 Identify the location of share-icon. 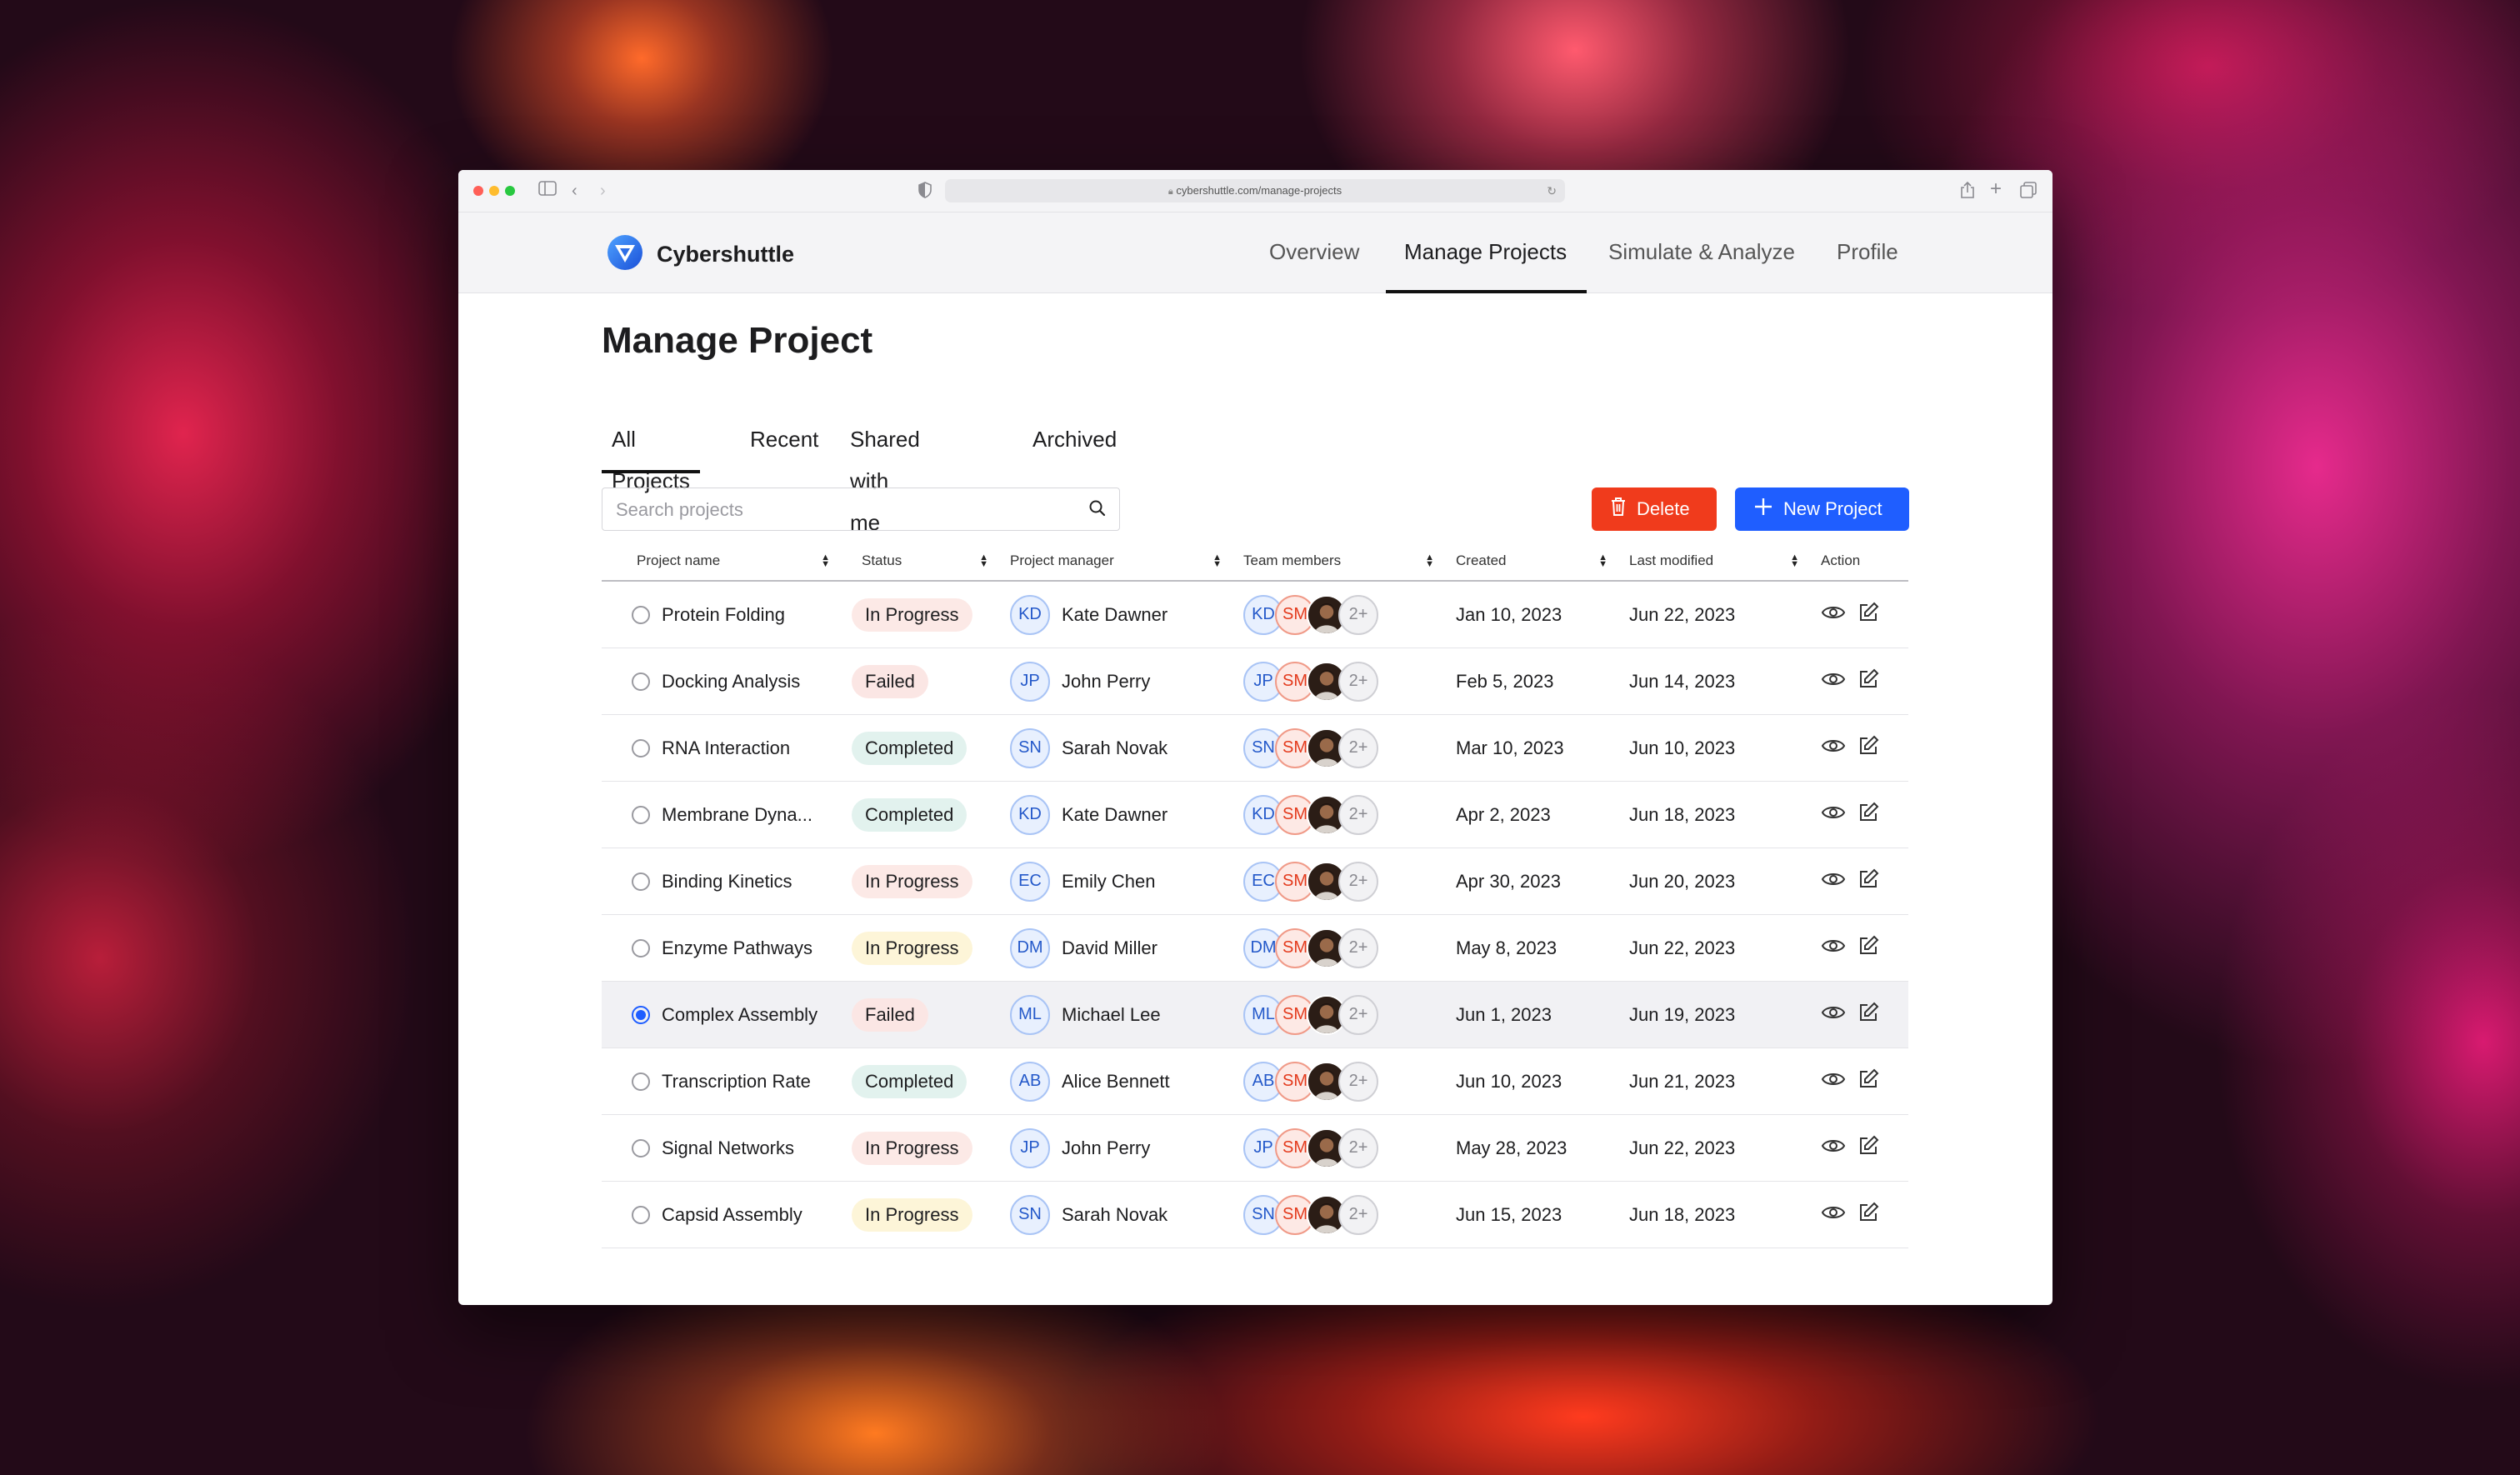
(1967, 193).